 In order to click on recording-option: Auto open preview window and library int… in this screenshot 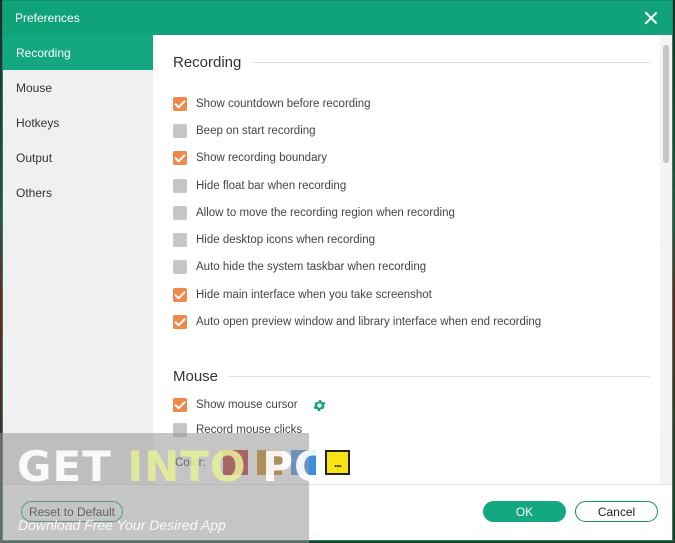, I will do `click(416, 321)`.